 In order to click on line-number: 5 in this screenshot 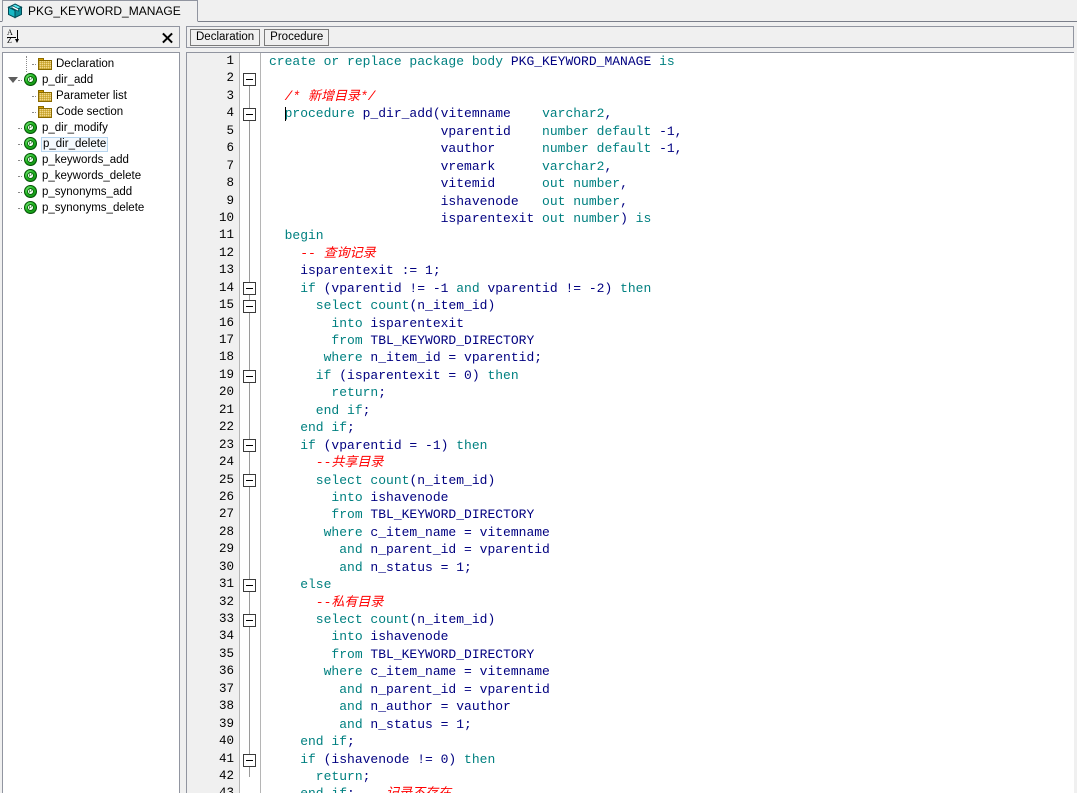, I will do `click(230, 130)`.